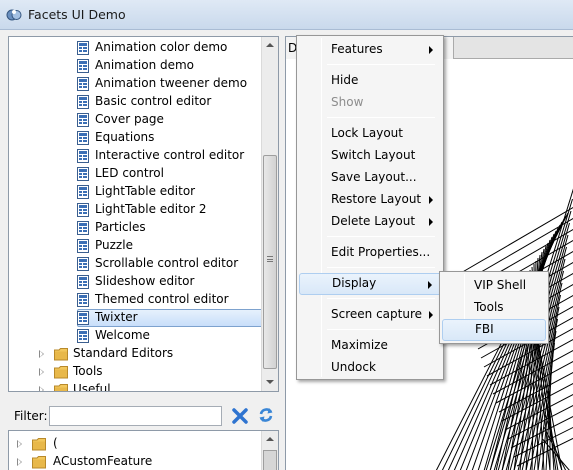 This screenshot has width=573, height=470. Describe the element at coordinates (353, 367) in the screenshot. I see `menu-item-label: Undock` at that location.